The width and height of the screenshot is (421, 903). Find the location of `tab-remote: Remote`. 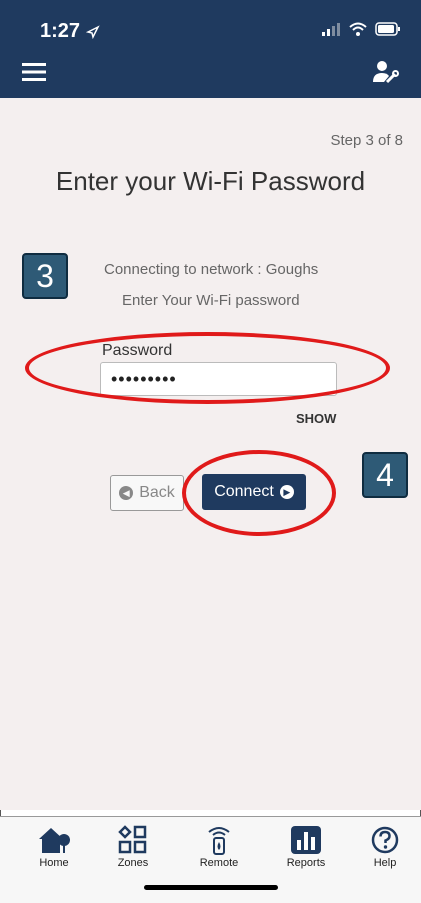

tab-remote: Remote is located at coordinates (219, 847).